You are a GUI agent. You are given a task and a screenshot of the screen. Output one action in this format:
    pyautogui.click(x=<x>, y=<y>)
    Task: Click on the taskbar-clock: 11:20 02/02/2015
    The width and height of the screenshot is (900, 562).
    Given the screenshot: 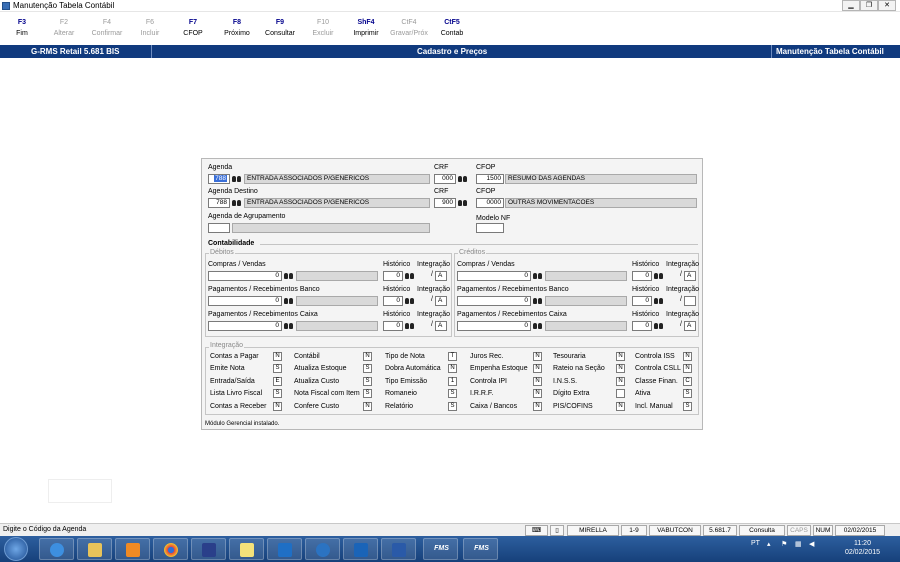 What is the action you would take?
    pyautogui.click(x=862, y=548)
    